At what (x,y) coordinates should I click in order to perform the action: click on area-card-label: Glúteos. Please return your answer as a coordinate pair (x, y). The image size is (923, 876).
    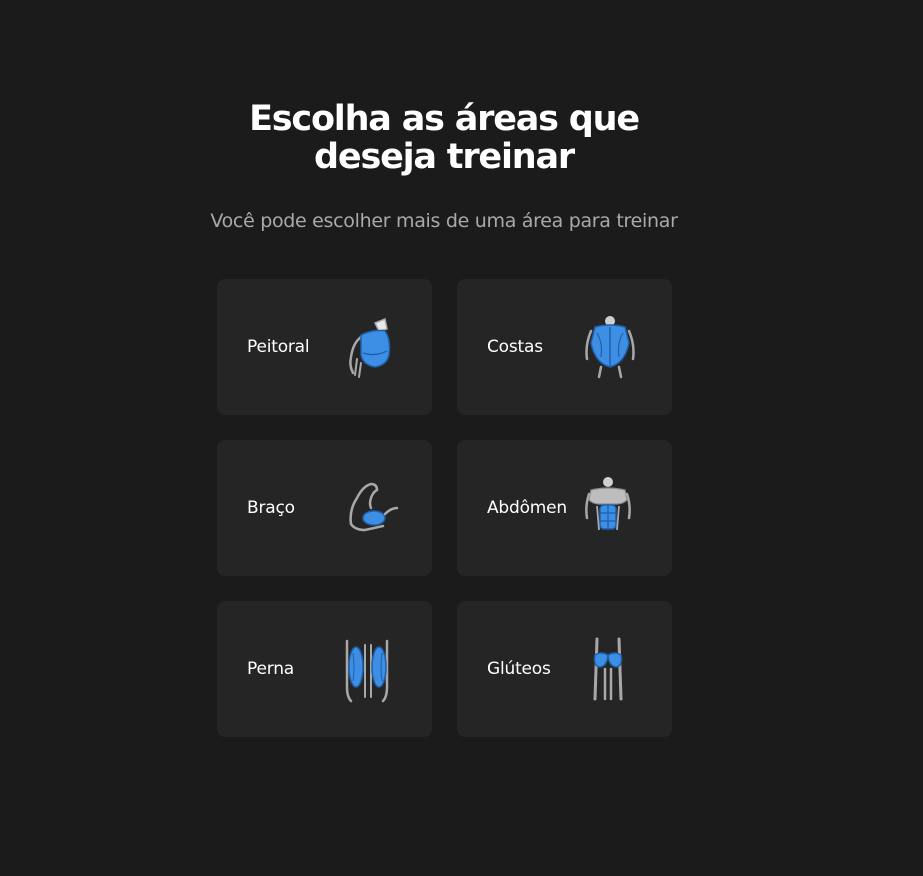
    Looking at the image, I should click on (519, 669).